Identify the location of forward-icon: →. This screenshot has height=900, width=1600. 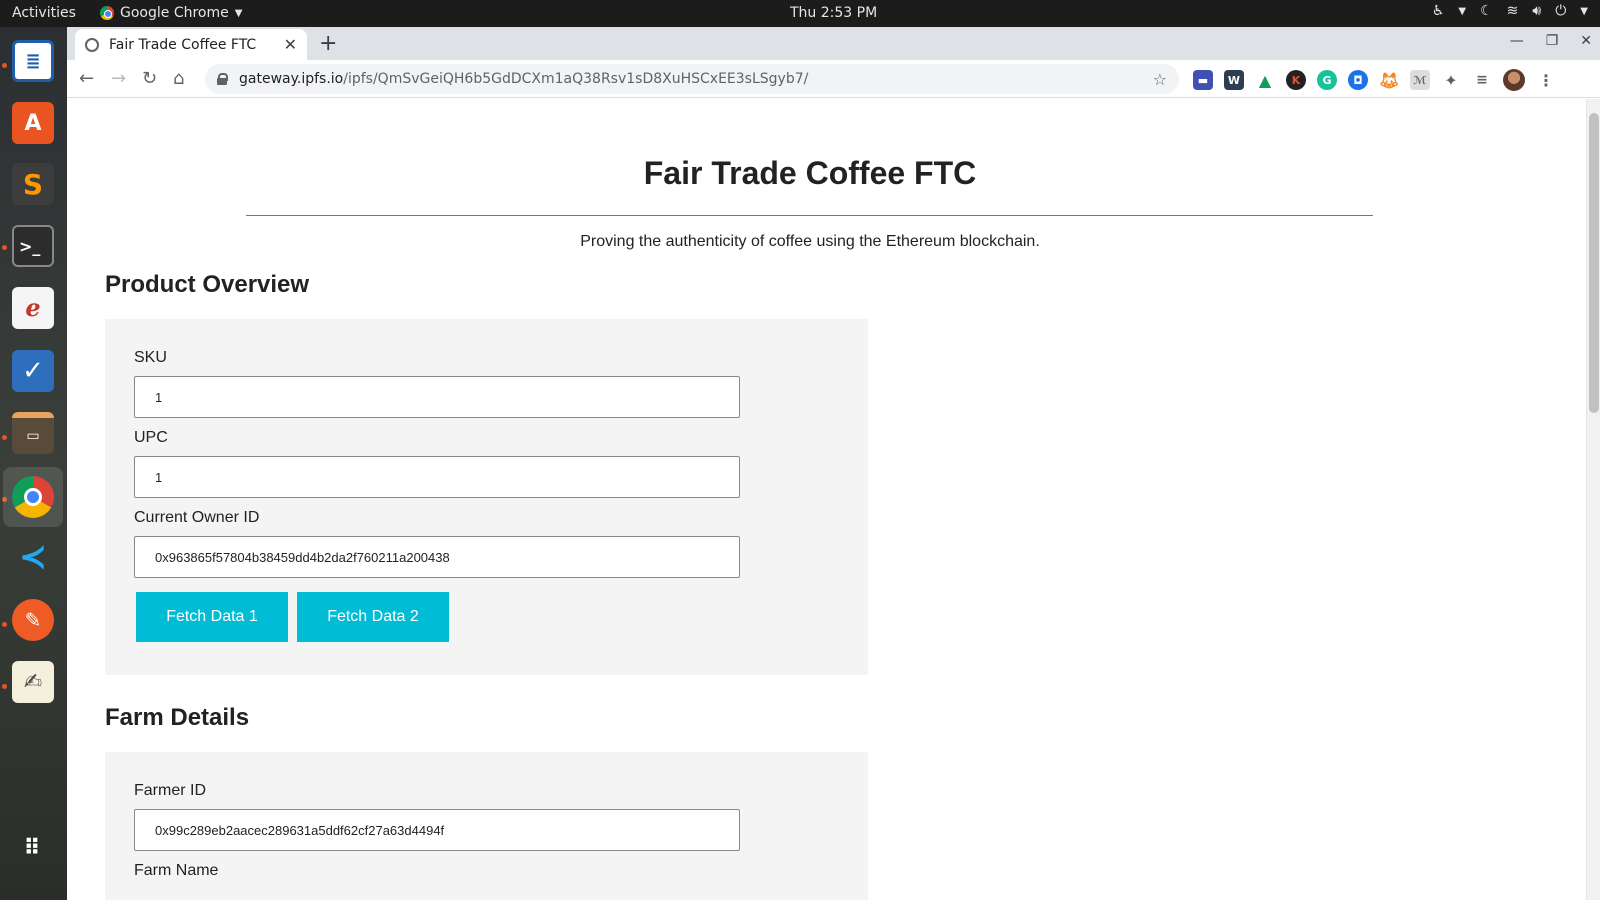
(118, 78).